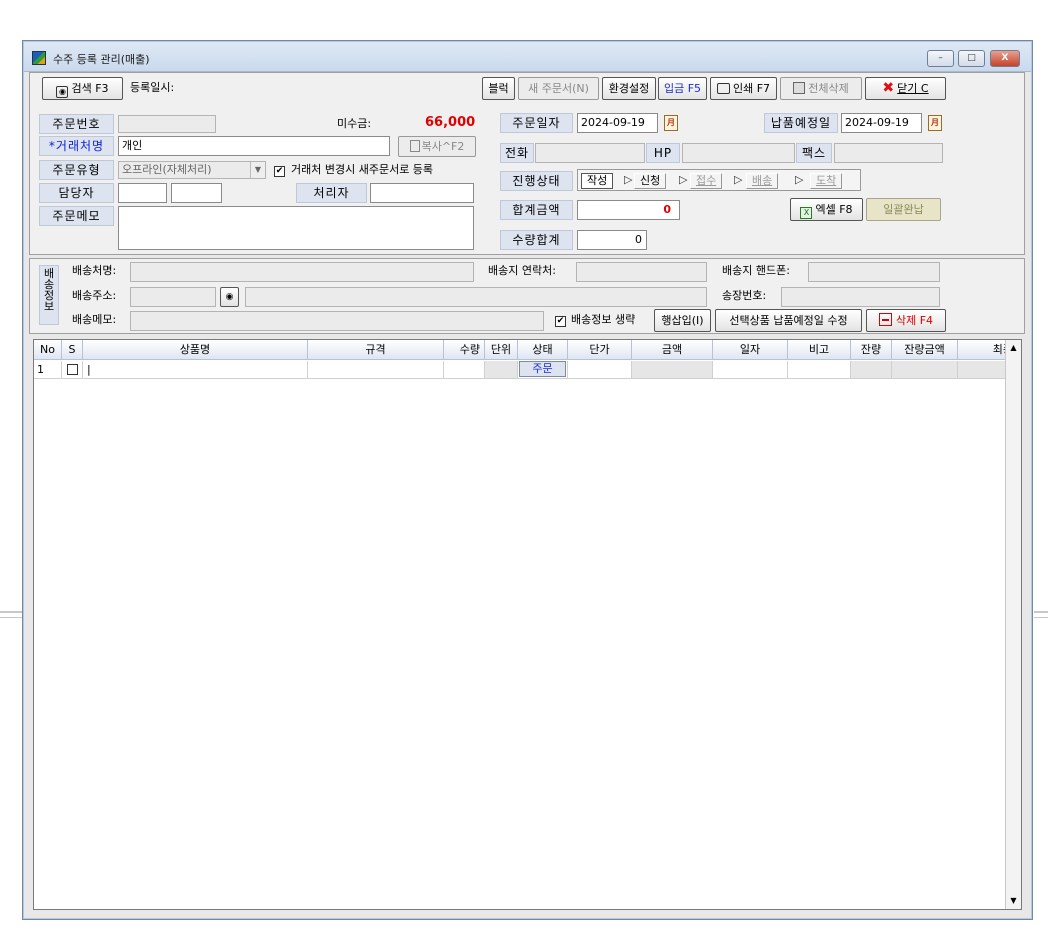  What do you see at coordinates (998, 349) in the screenshot?
I see `col-final-label: 최종` at bounding box center [998, 349].